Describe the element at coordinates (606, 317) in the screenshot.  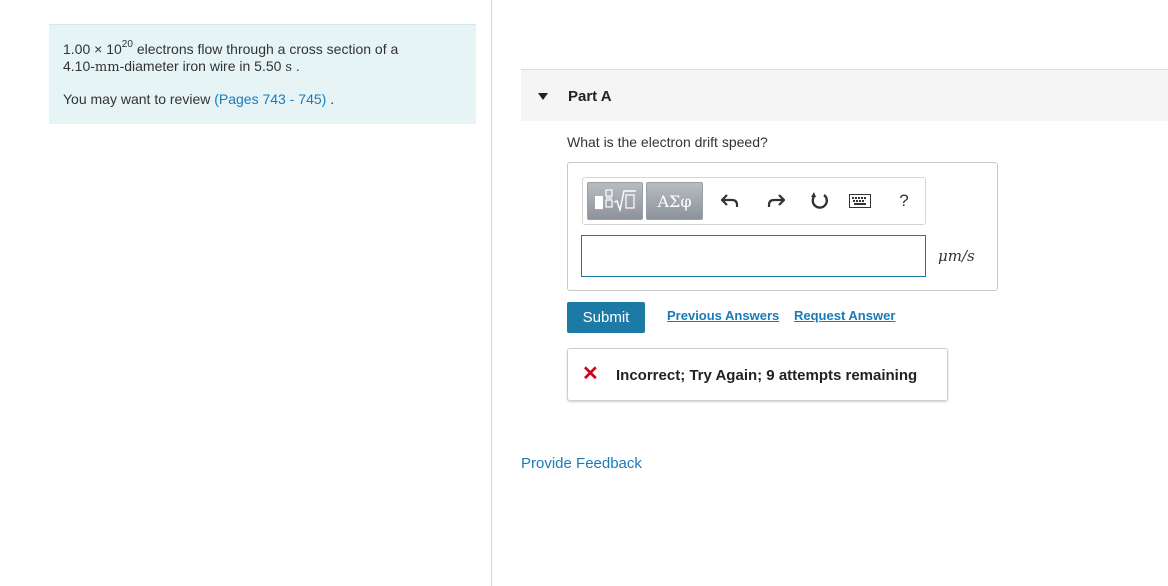
I see `submit-button: Submit` at that location.